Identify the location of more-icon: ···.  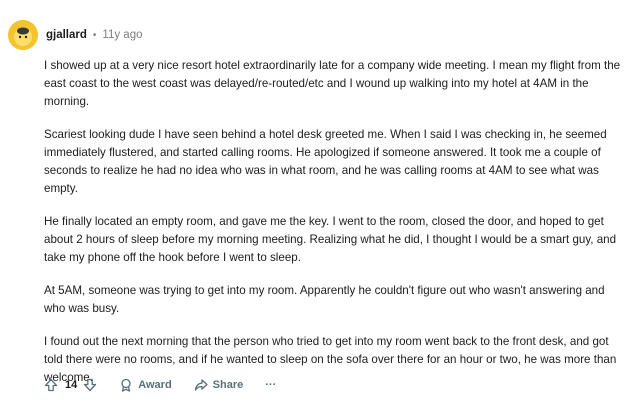
(271, 385).